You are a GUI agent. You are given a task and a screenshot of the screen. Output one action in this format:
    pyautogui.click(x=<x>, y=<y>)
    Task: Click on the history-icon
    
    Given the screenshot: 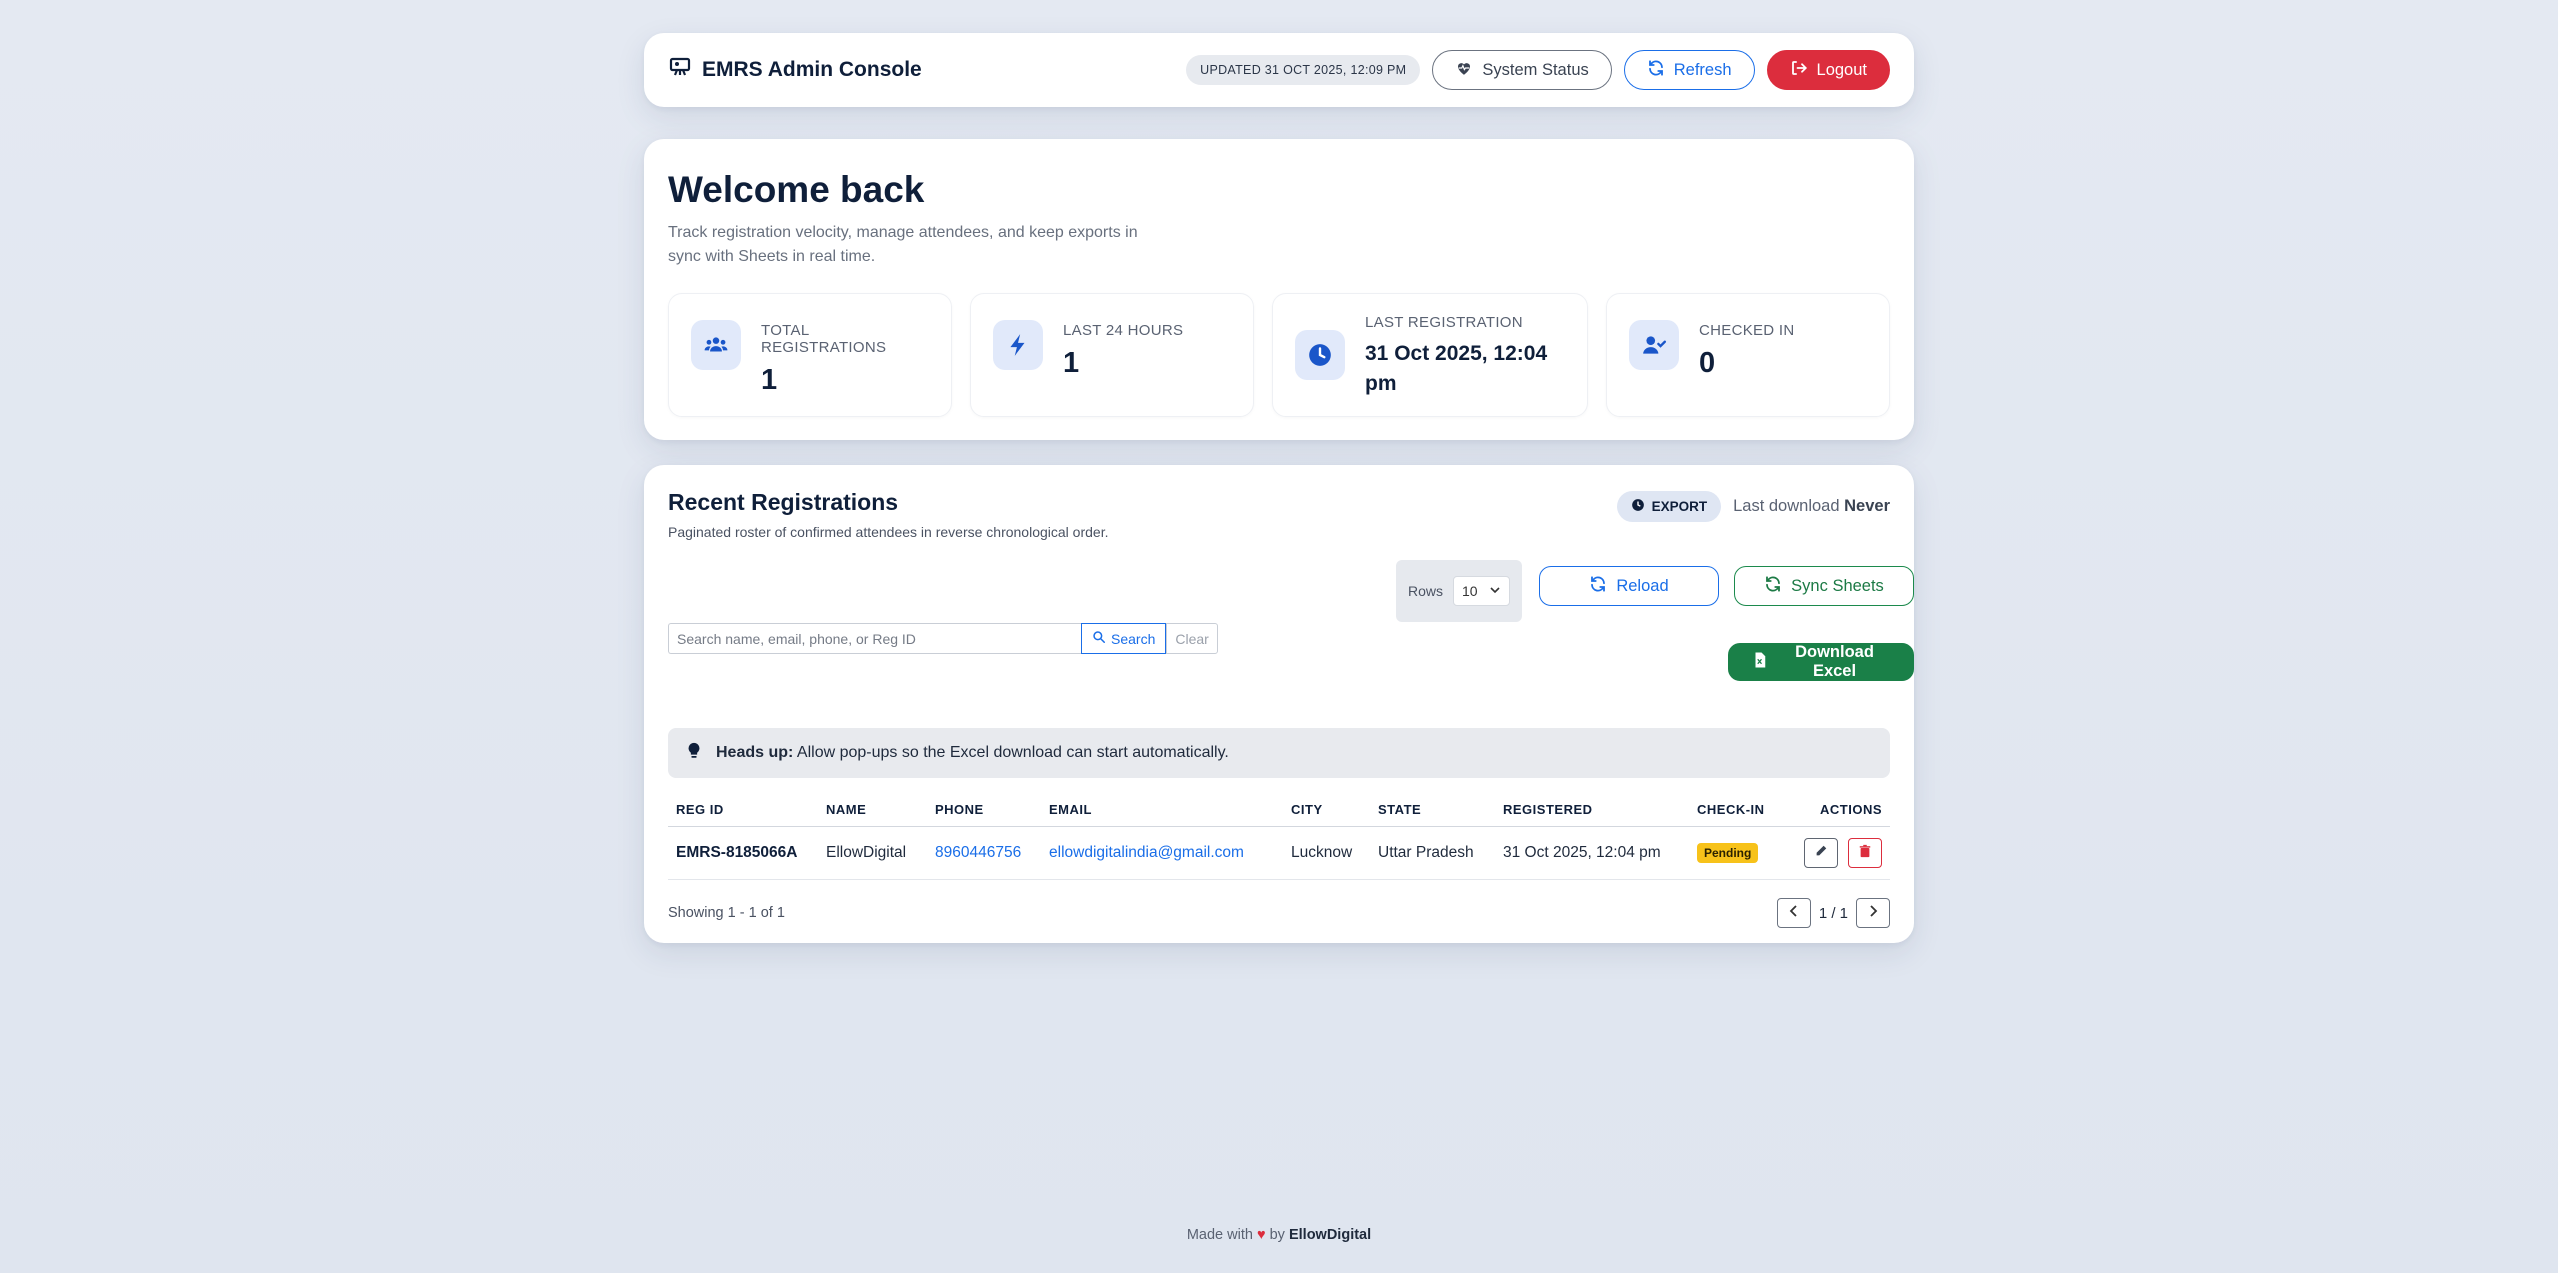 What is the action you would take?
    pyautogui.click(x=1638, y=506)
    